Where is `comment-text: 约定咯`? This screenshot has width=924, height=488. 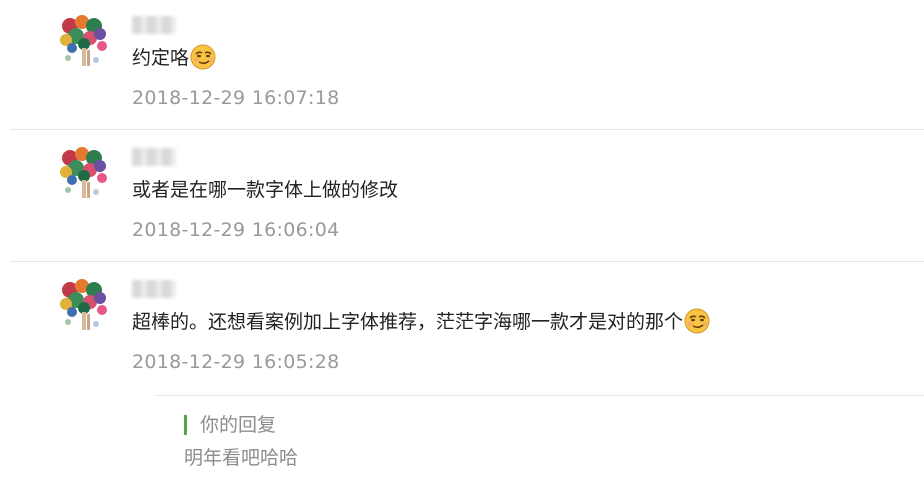 comment-text: 约定咯 is located at coordinates (174, 58).